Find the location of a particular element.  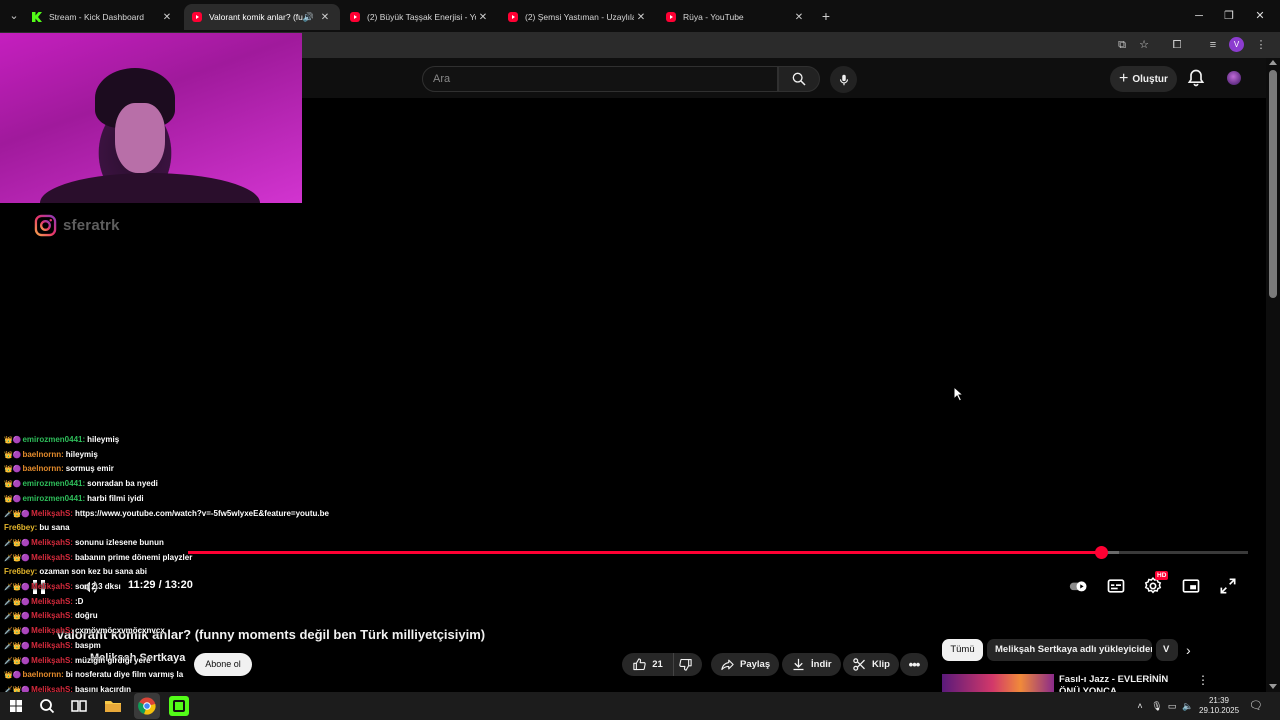

chat-text: hileymiş is located at coordinates (103, 439).